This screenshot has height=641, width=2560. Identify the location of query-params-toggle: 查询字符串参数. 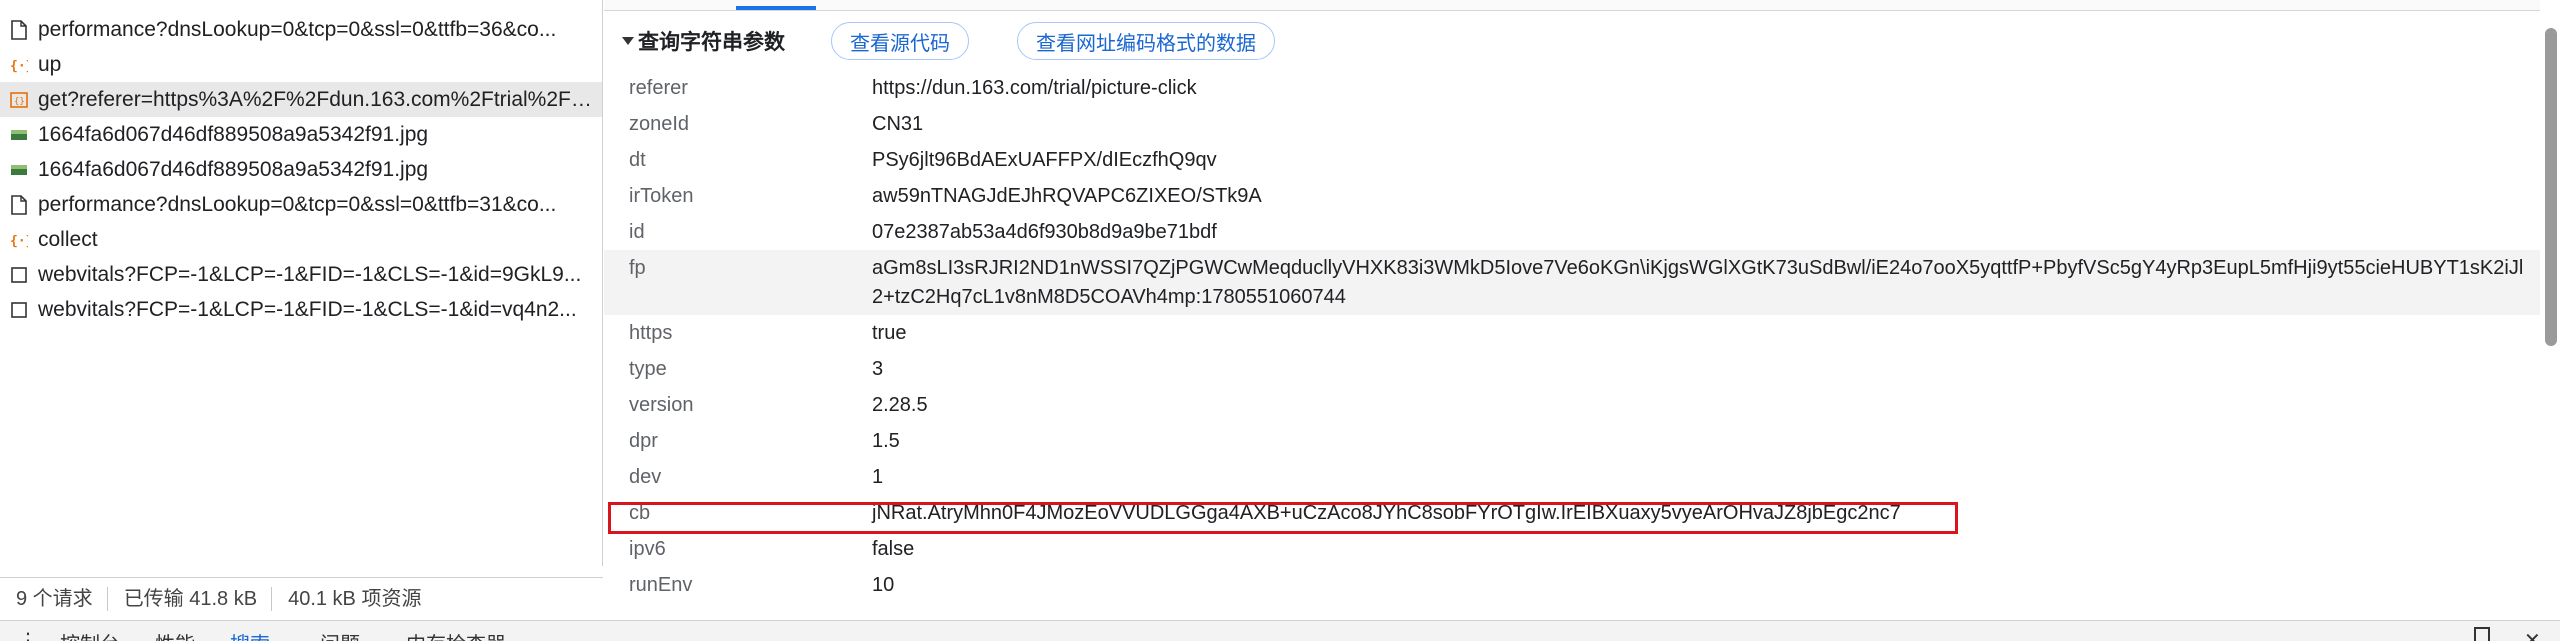
(703, 41).